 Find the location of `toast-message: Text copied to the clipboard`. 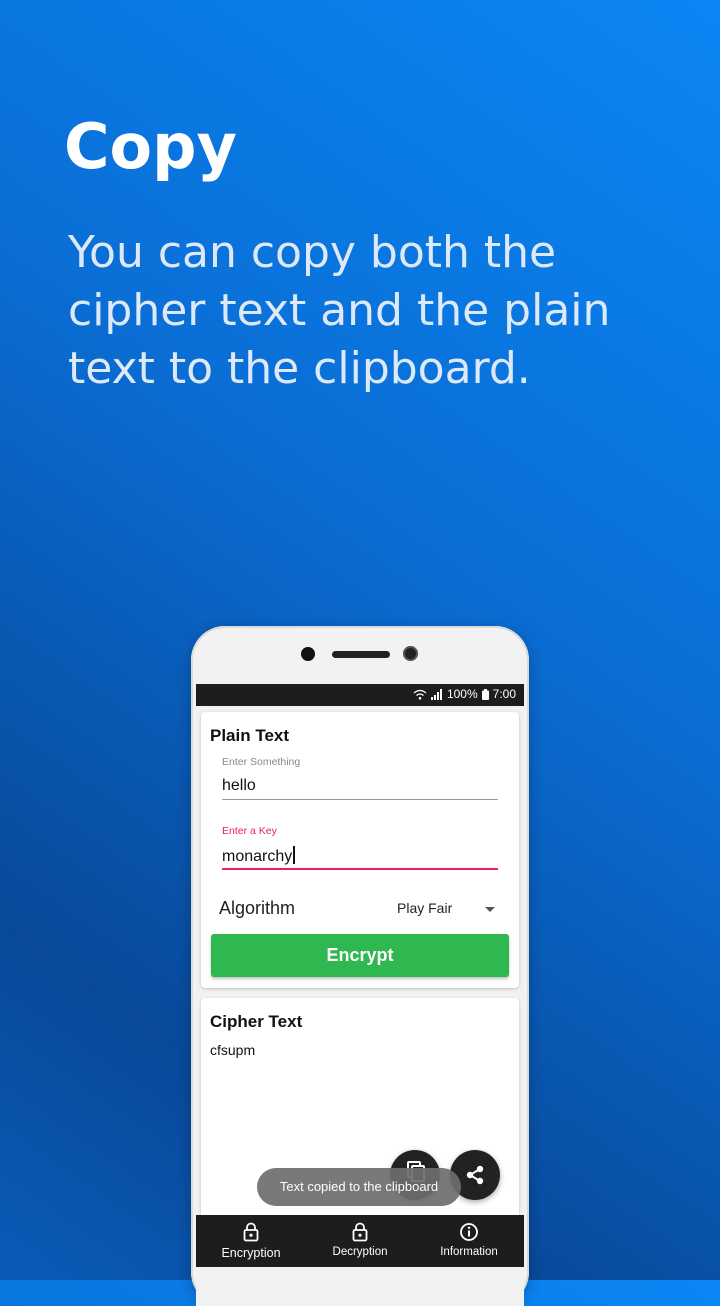

toast-message: Text copied to the clipboard is located at coordinates (359, 1187).